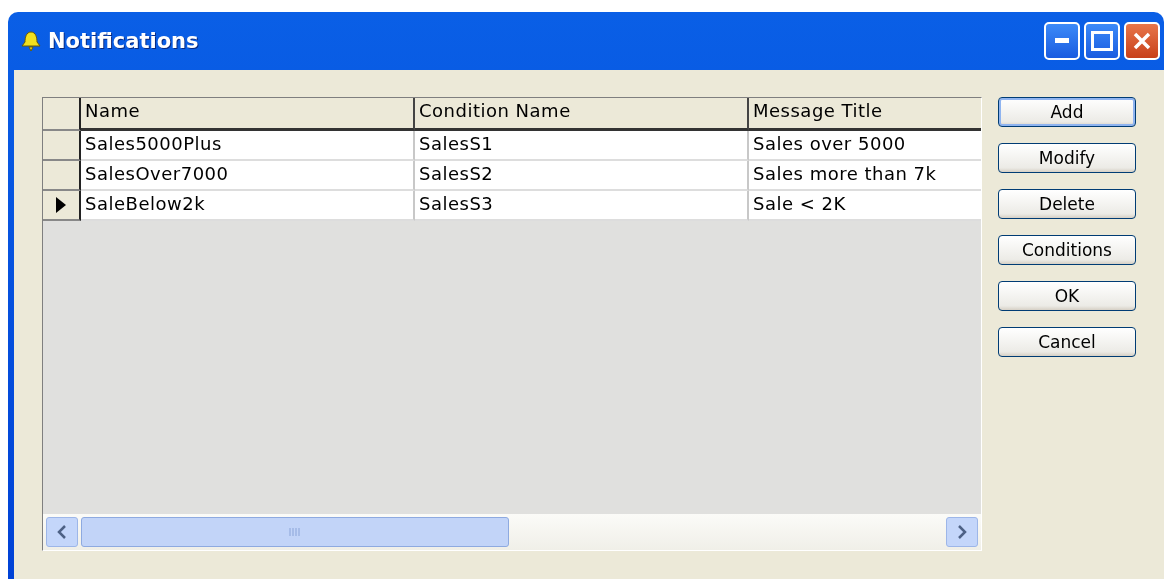 The width and height of the screenshot is (1164, 579). What do you see at coordinates (1067, 112) in the screenshot?
I see `dialog-button: Add` at bounding box center [1067, 112].